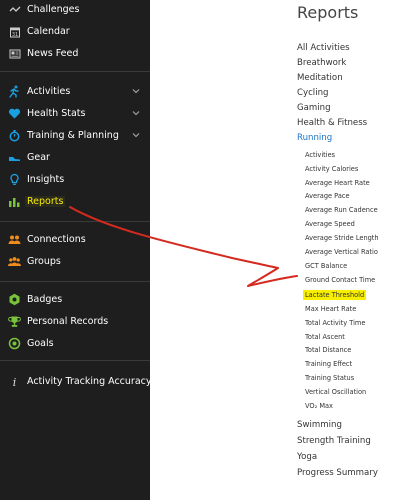 This screenshot has width=418, height=500. Describe the element at coordinates (14, 201) in the screenshot. I see `bar-chart-icon` at that location.